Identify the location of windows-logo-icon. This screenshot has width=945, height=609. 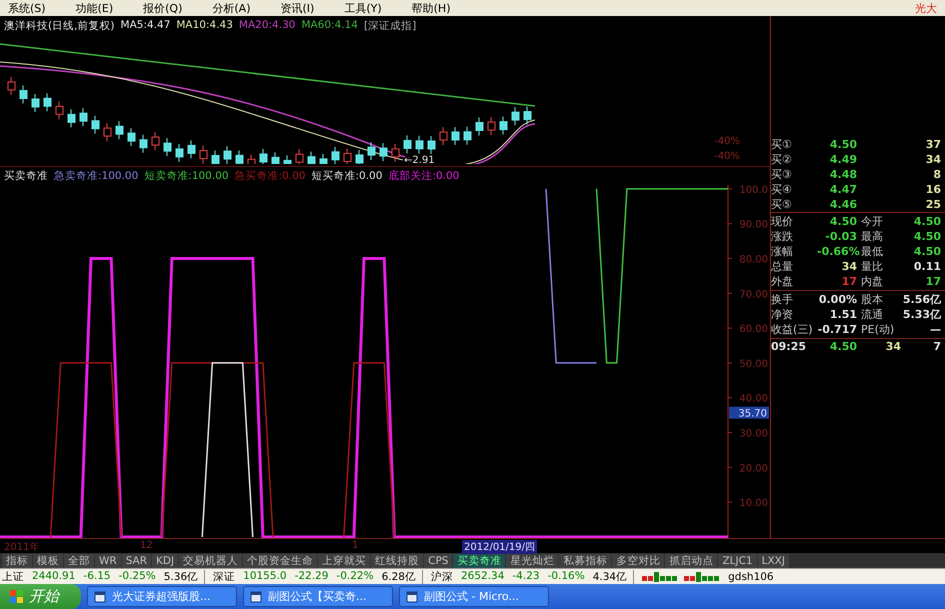
(16, 596).